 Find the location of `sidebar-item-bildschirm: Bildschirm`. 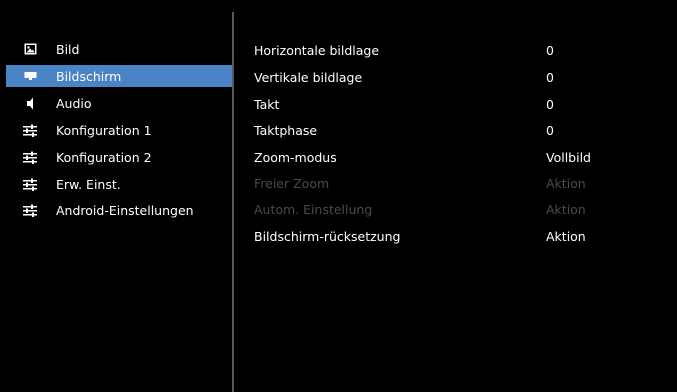

sidebar-item-bildschirm: Bildschirm is located at coordinates (119, 76).